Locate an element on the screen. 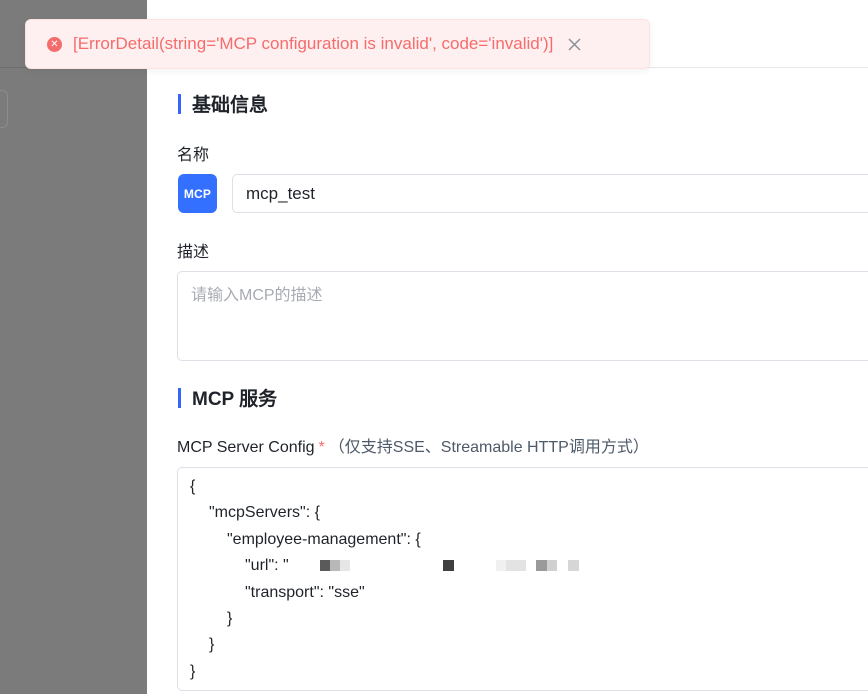  close-icon is located at coordinates (574, 44).